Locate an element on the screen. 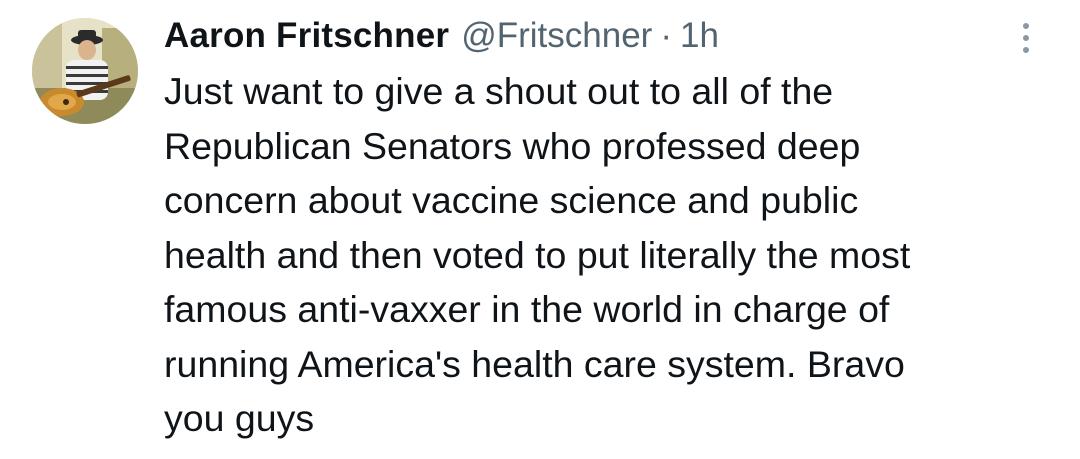 The image size is (1080, 459). more-vertical-icon is located at coordinates (1026, 26).